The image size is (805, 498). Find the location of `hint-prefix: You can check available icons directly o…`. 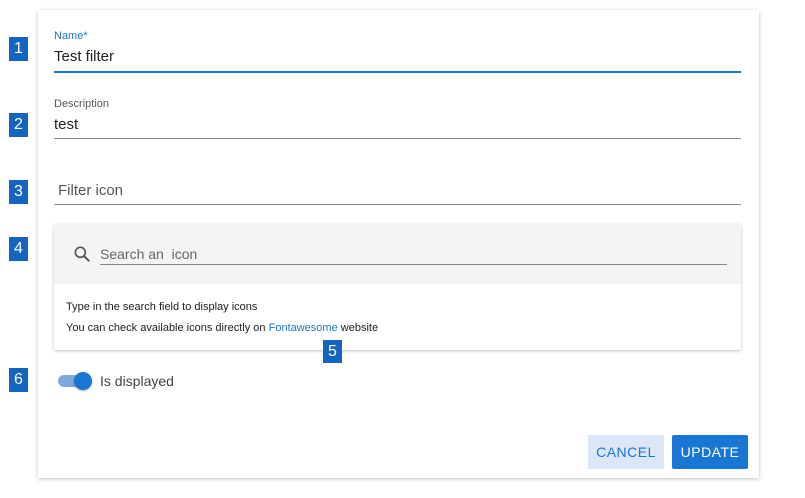

hint-prefix: You can check available icons directly o… is located at coordinates (166, 328).